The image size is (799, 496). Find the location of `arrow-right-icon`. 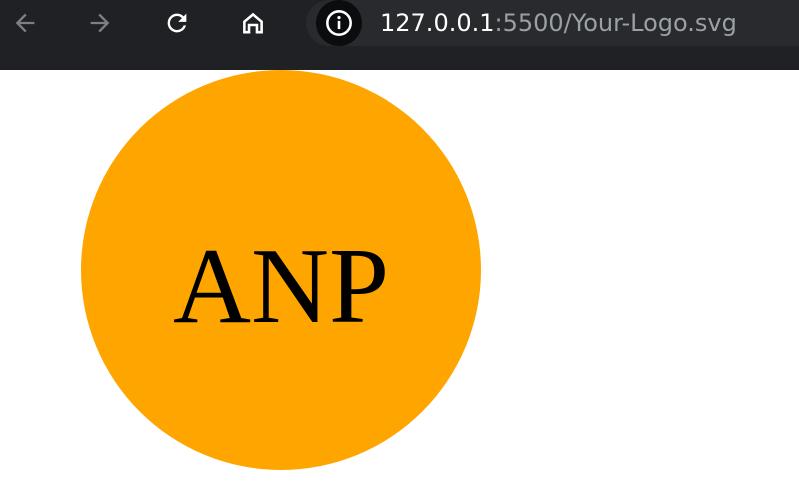

arrow-right-icon is located at coordinates (100, 23).